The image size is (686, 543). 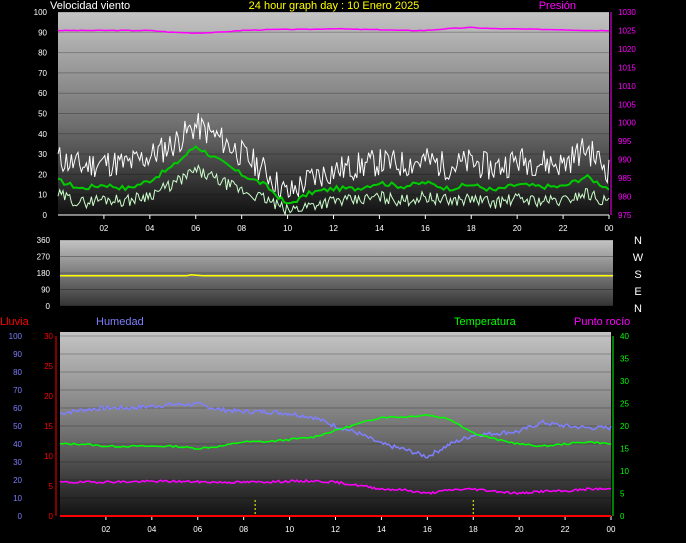 I want to click on rain-tick-label: 5, so click(x=51, y=486).